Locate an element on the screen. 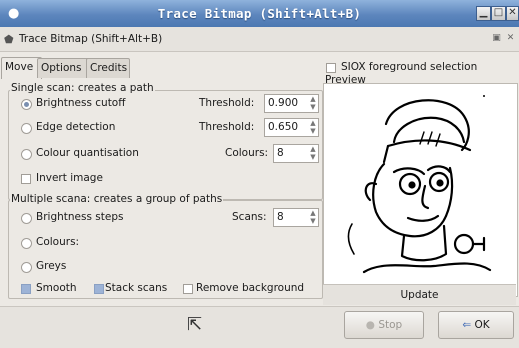  edge-detection-label: Edge detection is located at coordinates (76, 127).